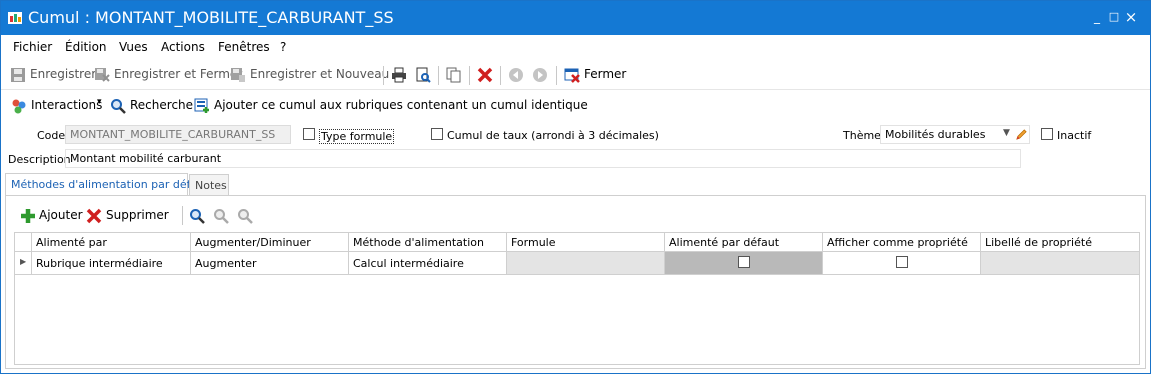 The image size is (1151, 374). I want to click on interactions-icon, so click(19, 106).